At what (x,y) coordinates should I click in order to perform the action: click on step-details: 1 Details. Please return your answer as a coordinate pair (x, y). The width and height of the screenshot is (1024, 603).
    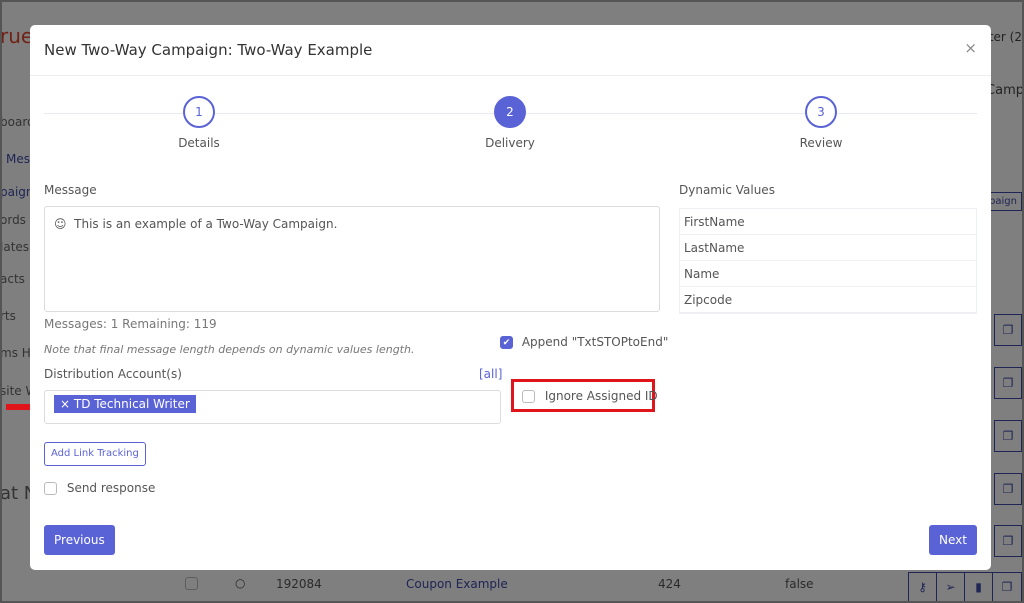
    Looking at the image, I should click on (199, 123).